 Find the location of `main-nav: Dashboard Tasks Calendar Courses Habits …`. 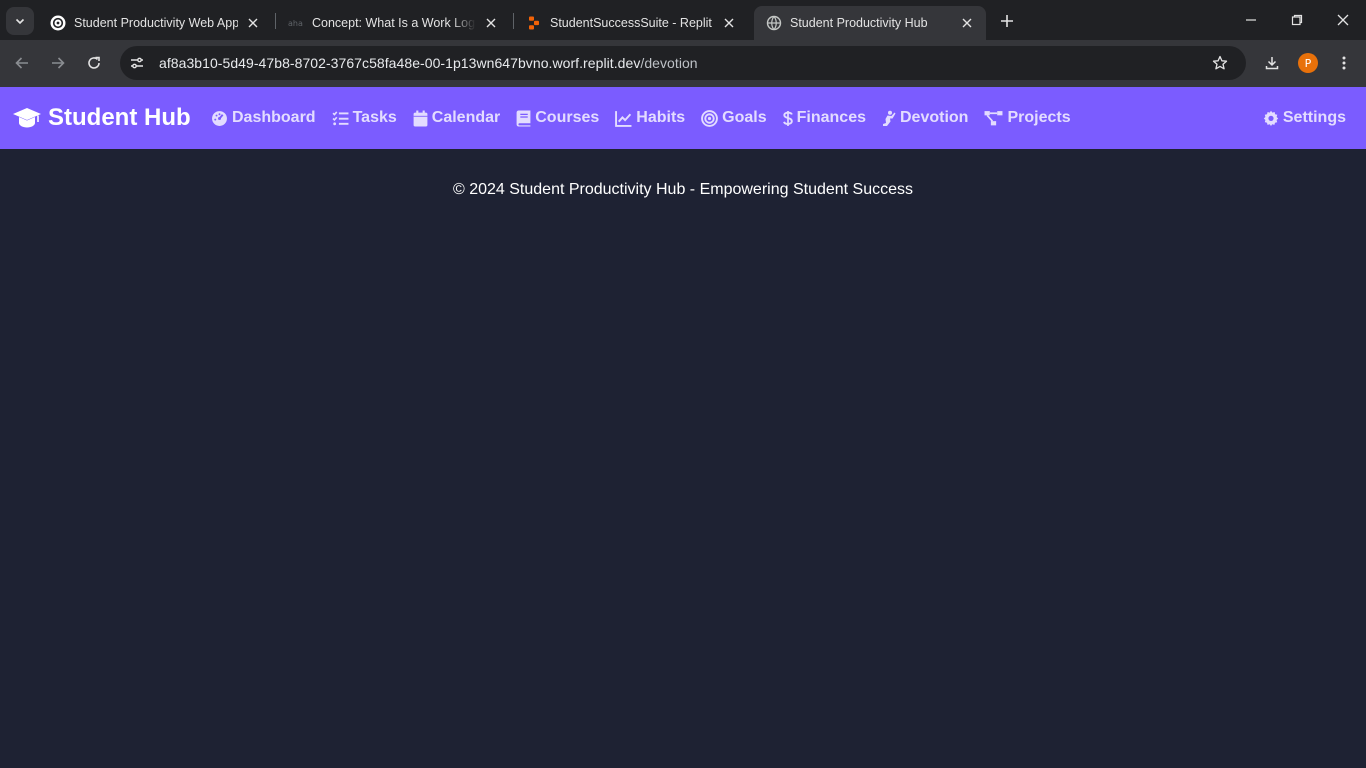

main-nav: Dashboard Tasks Calendar Courses Habits … is located at coordinates (649, 118).